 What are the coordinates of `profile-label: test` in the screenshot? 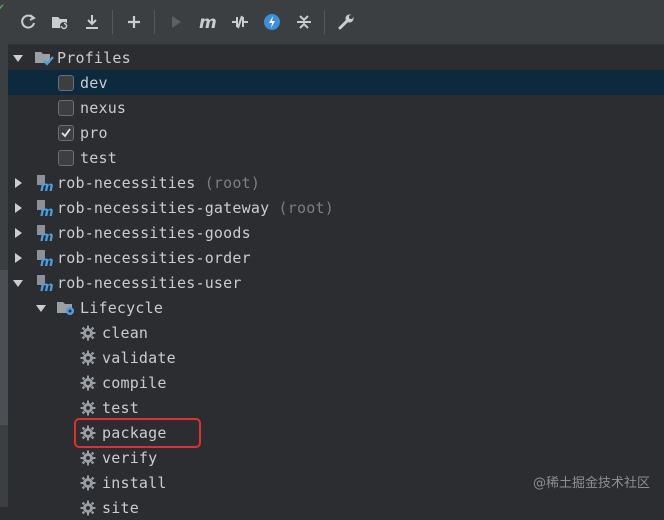 It's located at (98, 157).